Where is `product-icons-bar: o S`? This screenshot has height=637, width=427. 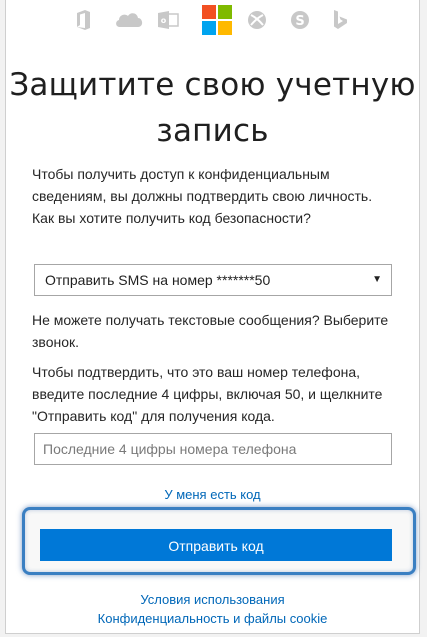 product-icons-bar: o S is located at coordinates (212, 20).